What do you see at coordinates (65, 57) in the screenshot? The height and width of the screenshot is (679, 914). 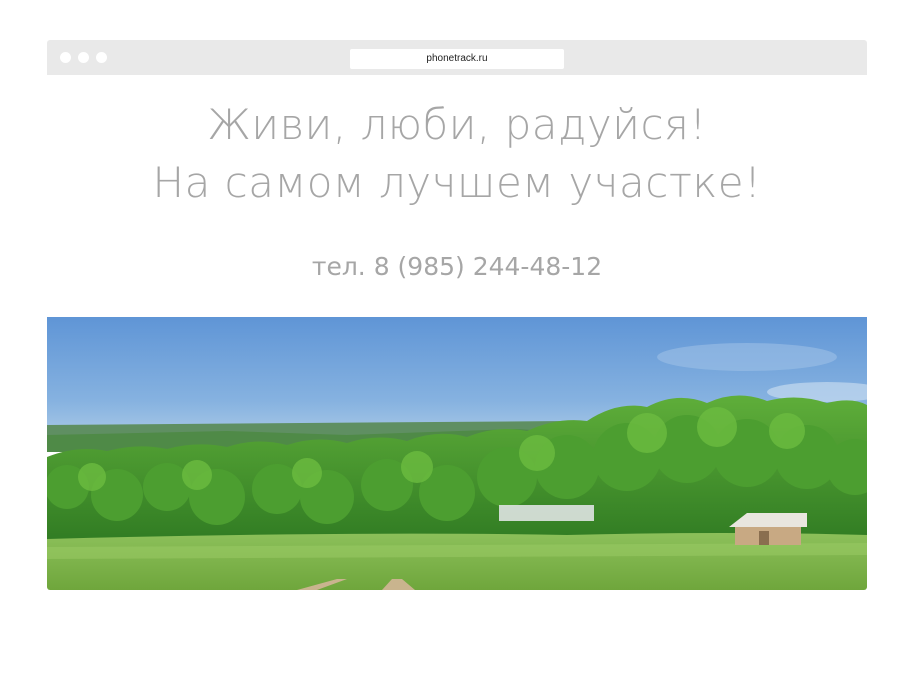 I see `window-close-dot-icon` at bounding box center [65, 57].